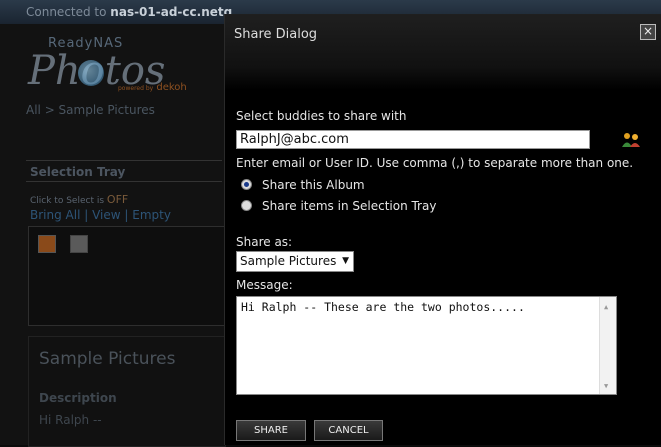 Image resolution: width=661 pixels, height=447 pixels. Describe the element at coordinates (107, 359) in the screenshot. I see `album-title: Sample Pictures` at that location.